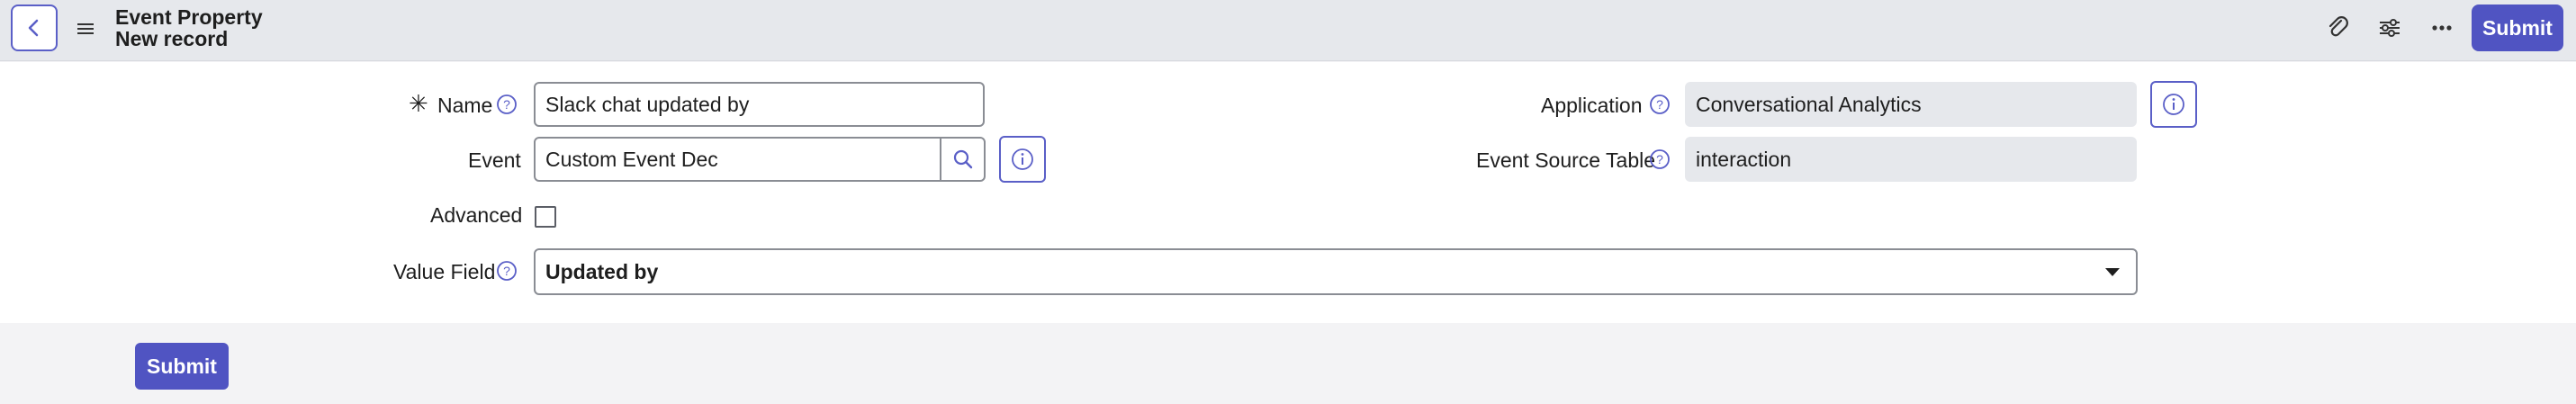 Image resolution: width=2576 pixels, height=404 pixels. I want to click on page-title-line1: Event Property, so click(189, 17).